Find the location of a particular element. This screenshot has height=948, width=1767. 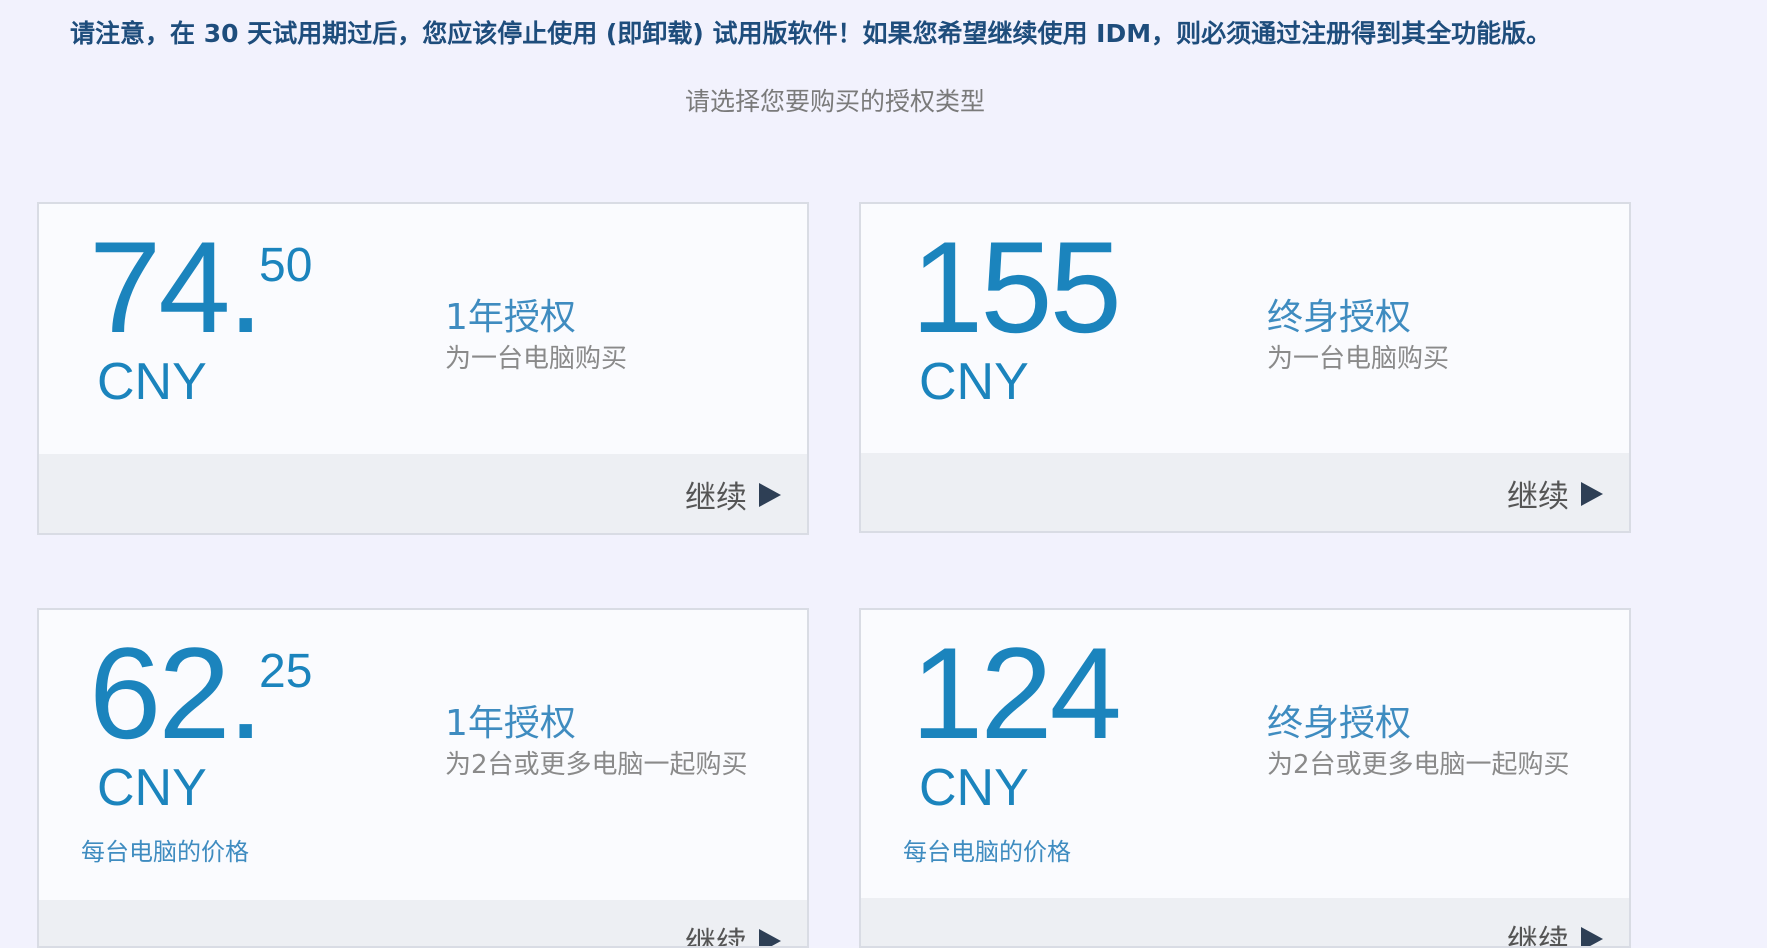

price-integer: 62. is located at coordinates (175, 693).